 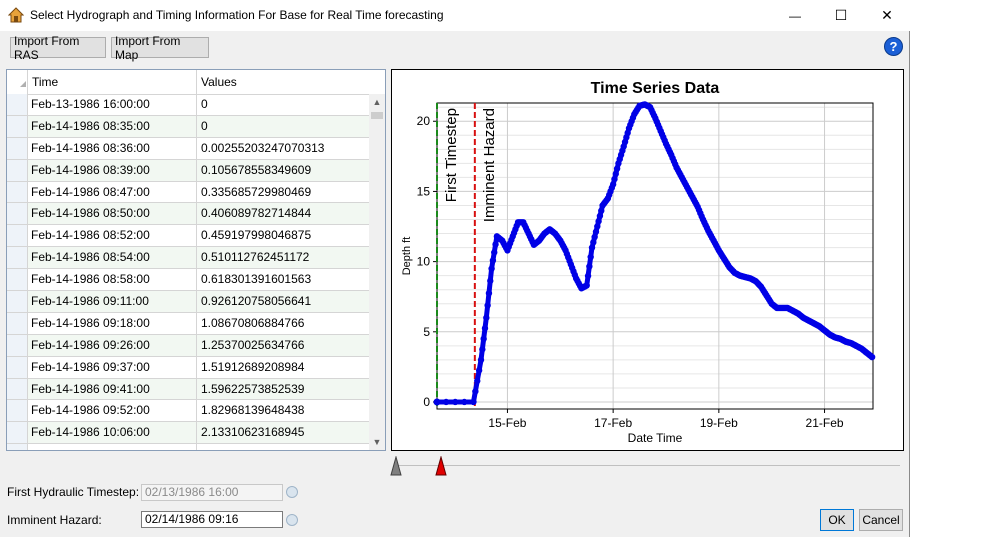 I want to click on value-cell: 1.08670806884766, so click(x=282, y=323).